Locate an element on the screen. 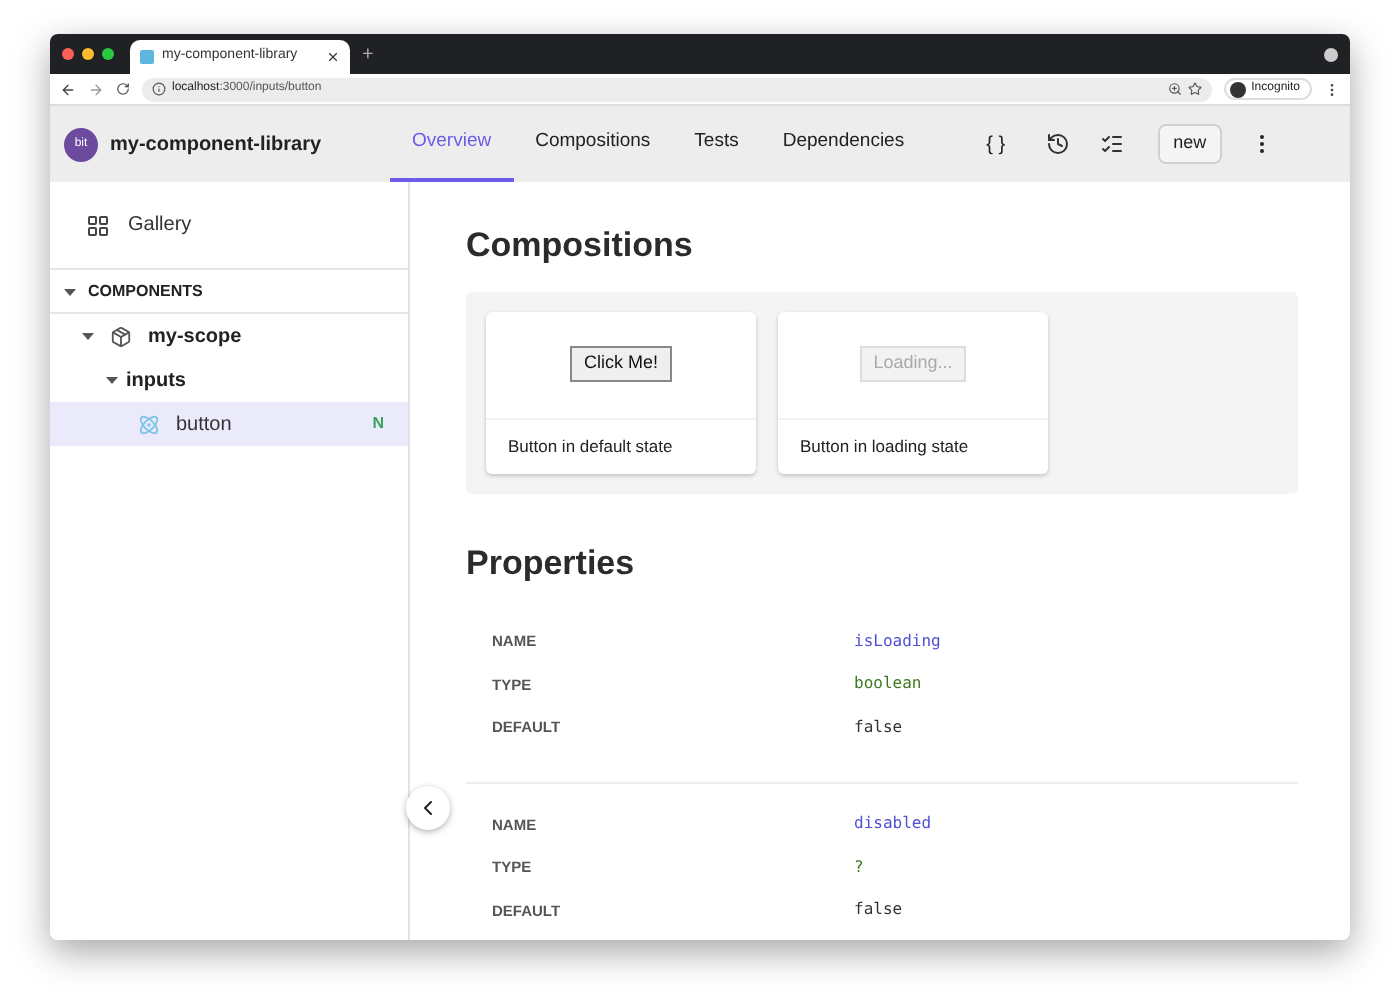 This screenshot has width=1400, height=1008. new-tab-button: + is located at coordinates (368, 54).